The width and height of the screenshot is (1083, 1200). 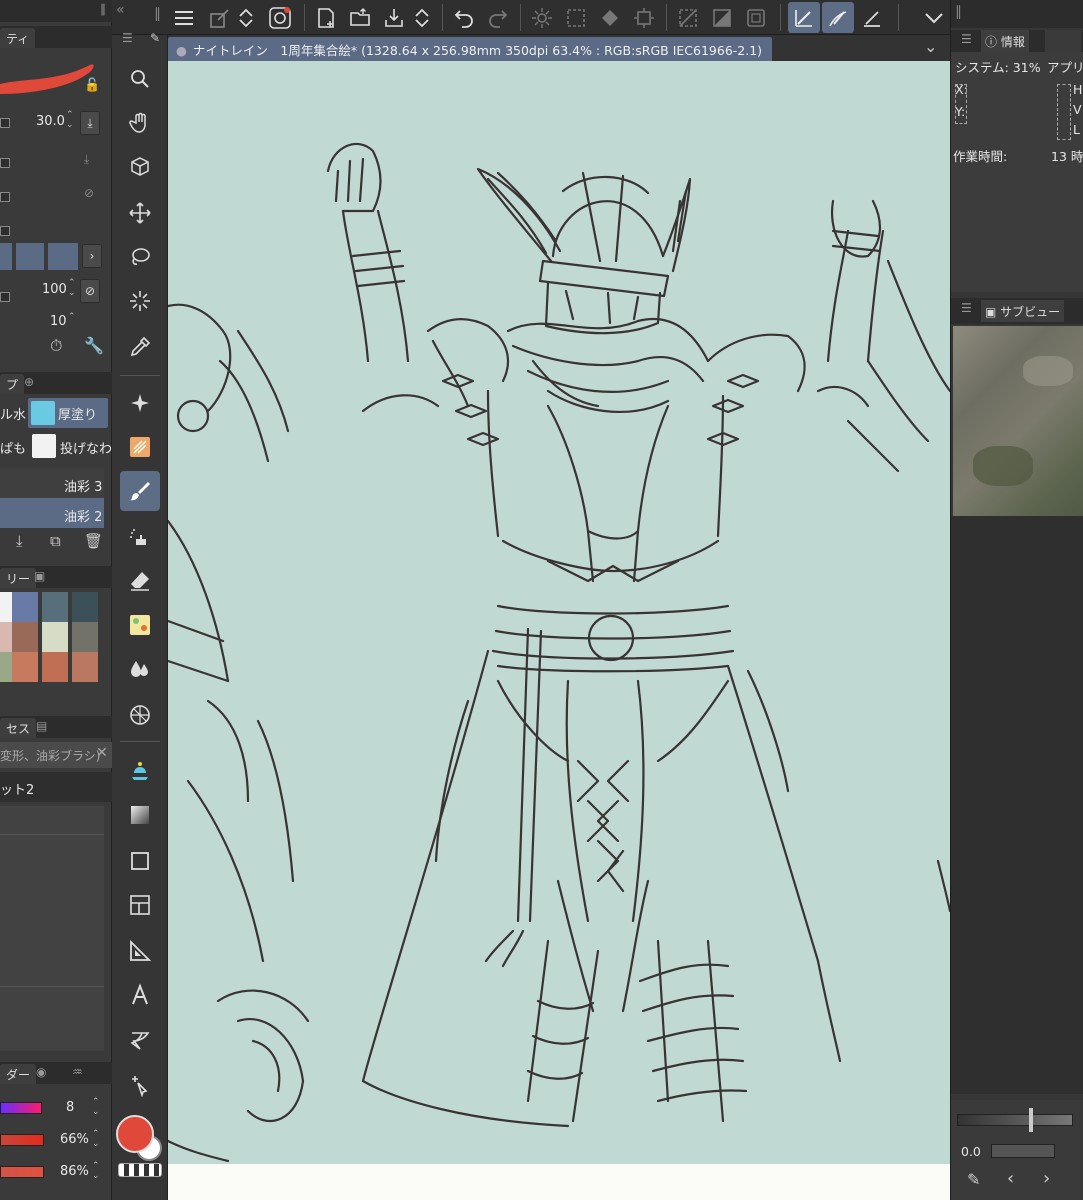 What do you see at coordinates (89, 193) in the screenshot?
I see `option-slash-icon: ⊘` at bounding box center [89, 193].